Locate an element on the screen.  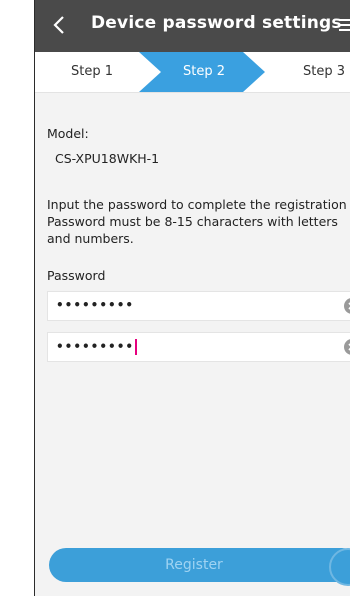
hamburger-menu-icon is located at coordinates (344, 20).